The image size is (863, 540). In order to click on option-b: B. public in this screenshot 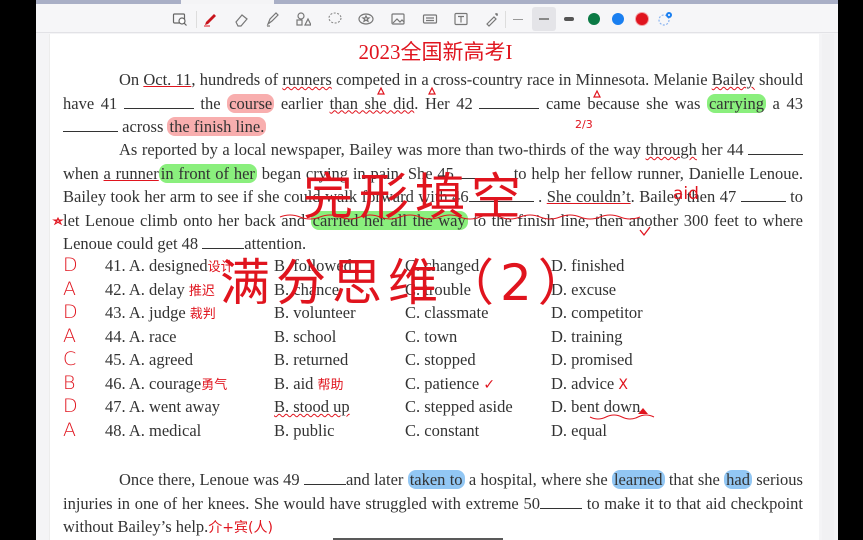, I will do `click(304, 430)`.